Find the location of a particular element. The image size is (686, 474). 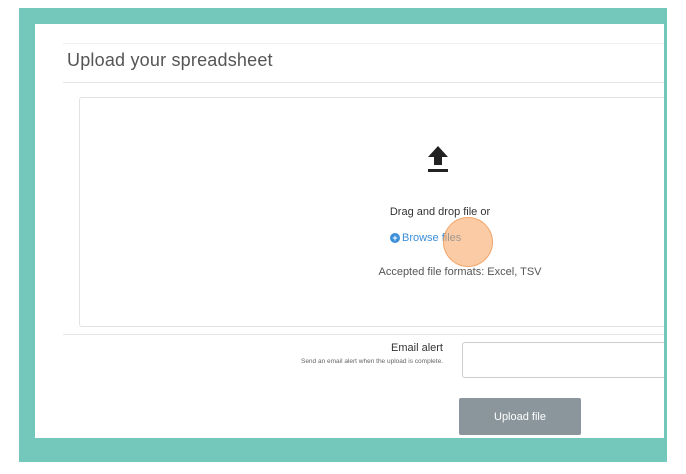

accepted-formats-text: Accepted file formats: Excel, TSV is located at coordinates (460, 272).